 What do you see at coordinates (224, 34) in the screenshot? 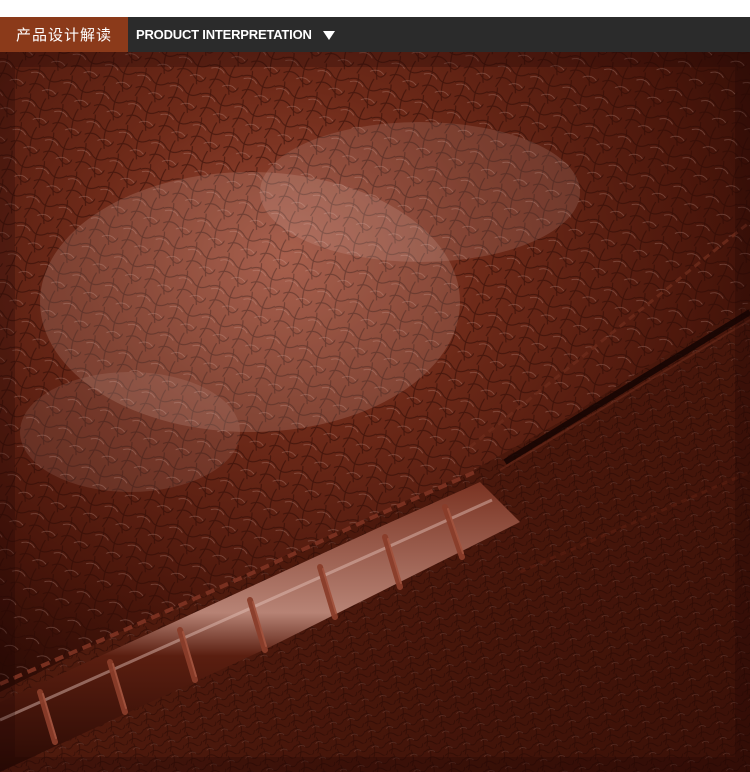
I see `section-title-text: PRODUCT INTERPRETATION` at bounding box center [224, 34].